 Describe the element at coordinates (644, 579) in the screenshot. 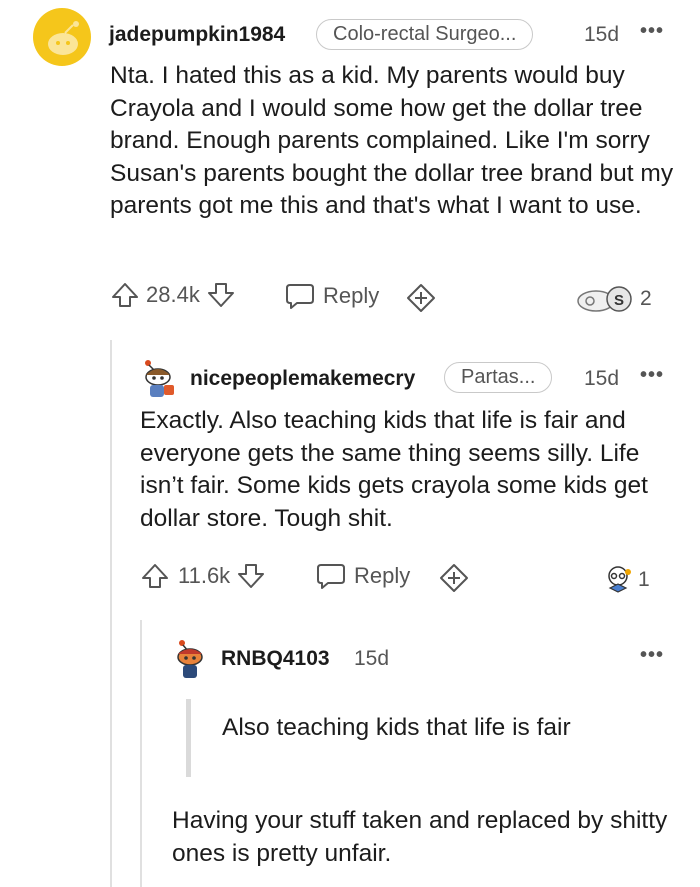

I see `award-count: 1` at that location.